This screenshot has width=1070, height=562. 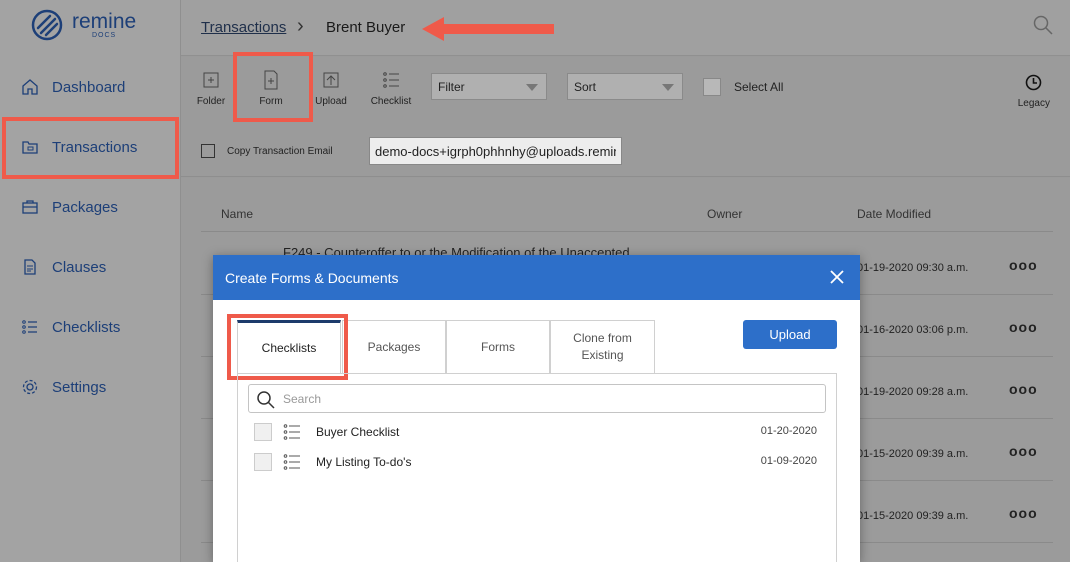 What do you see at coordinates (208, 151) in the screenshot?
I see `copy-icon` at bounding box center [208, 151].